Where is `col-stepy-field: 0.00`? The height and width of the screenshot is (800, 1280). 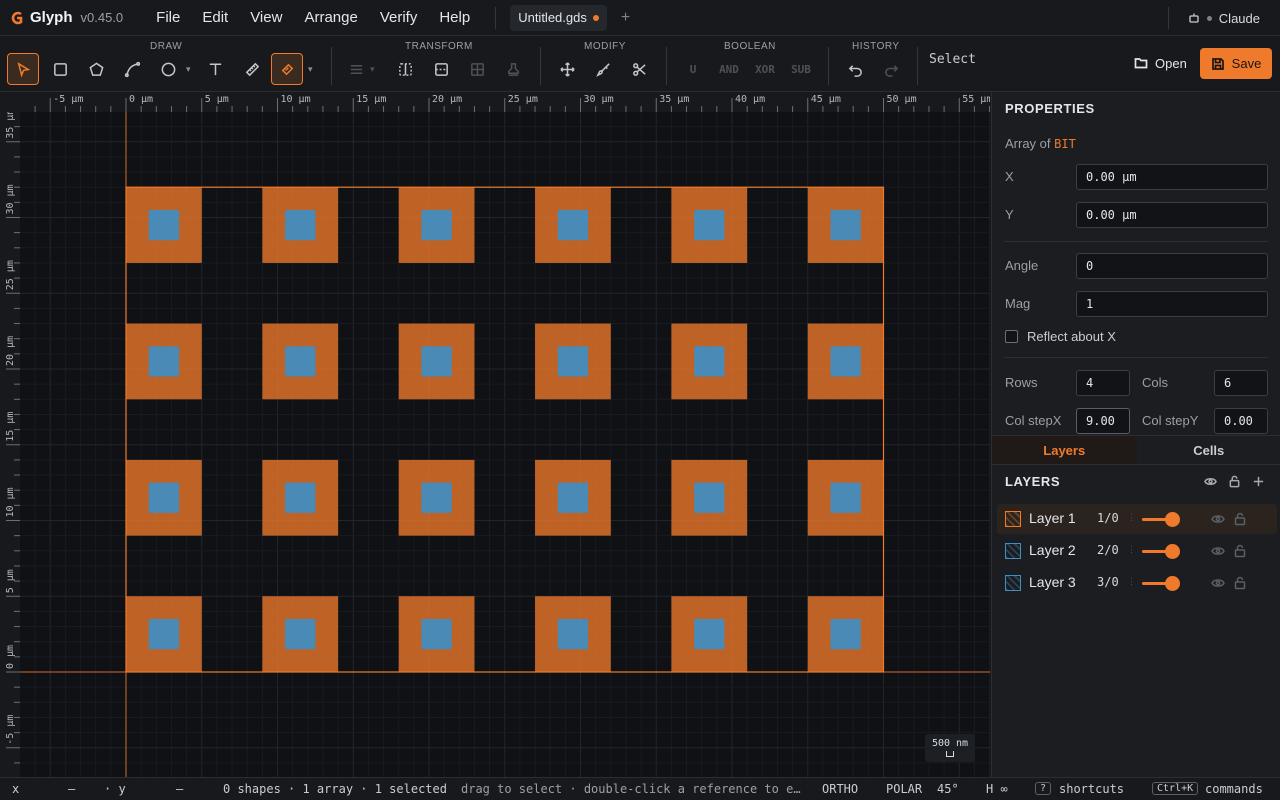 col-stepy-field: 0.00 is located at coordinates (1241, 421).